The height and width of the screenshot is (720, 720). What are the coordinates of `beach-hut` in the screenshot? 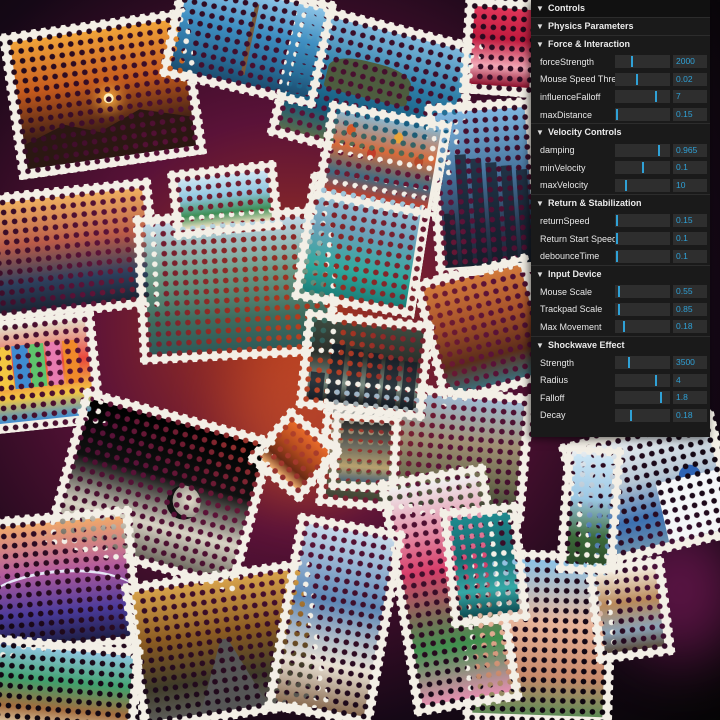 It's located at (71, 361).